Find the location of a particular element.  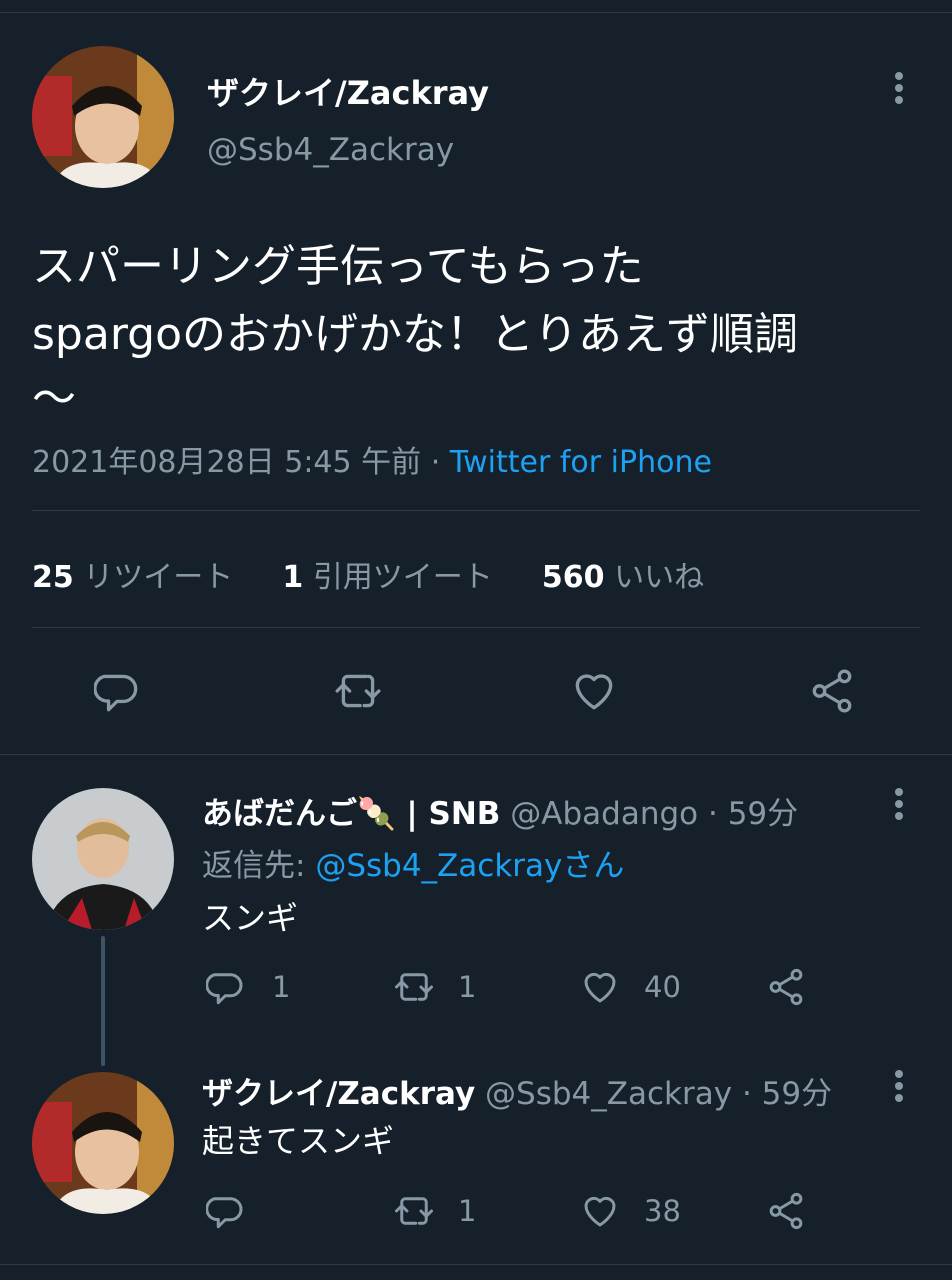

quotes-count: 1 is located at coordinates (293, 577).